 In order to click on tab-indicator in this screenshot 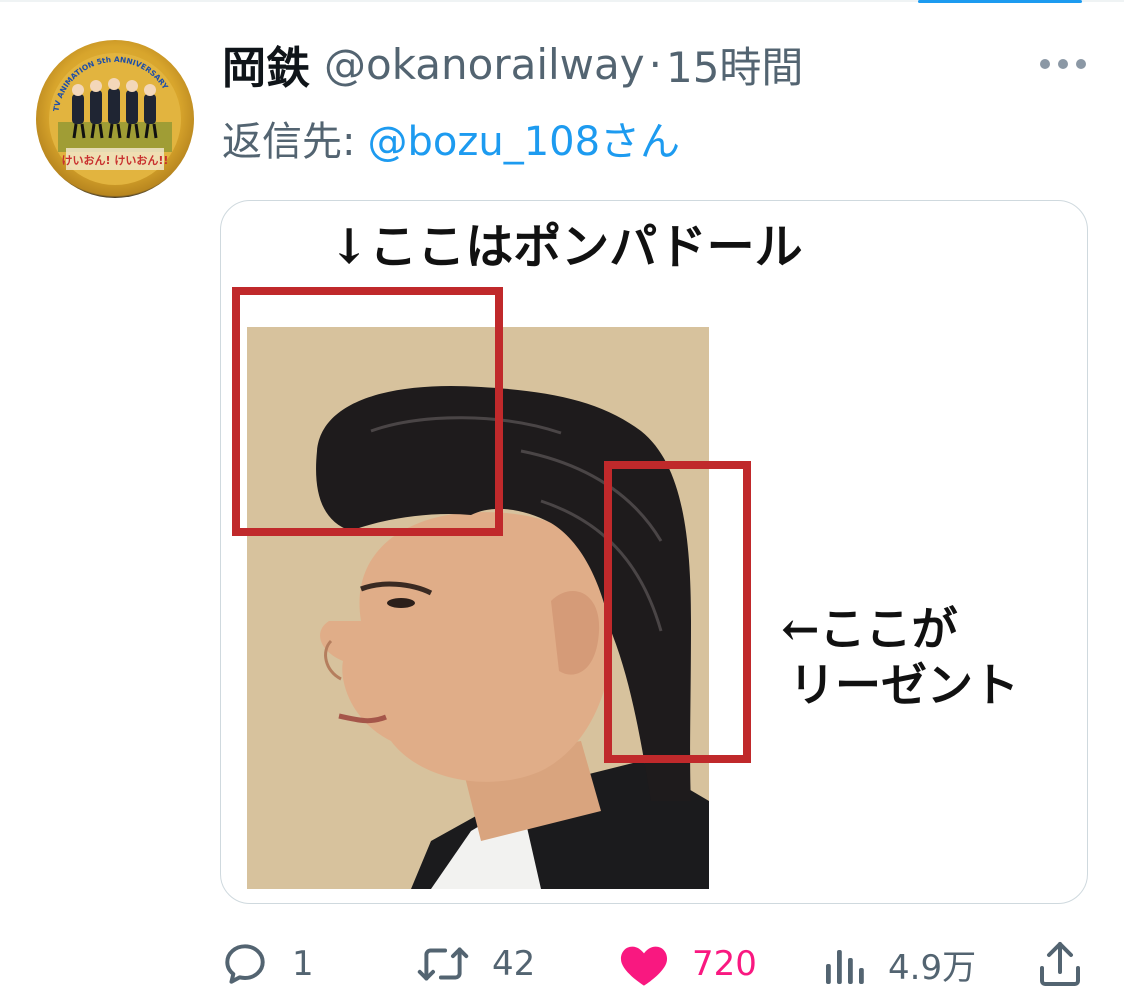, I will do `click(1000, 1)`.